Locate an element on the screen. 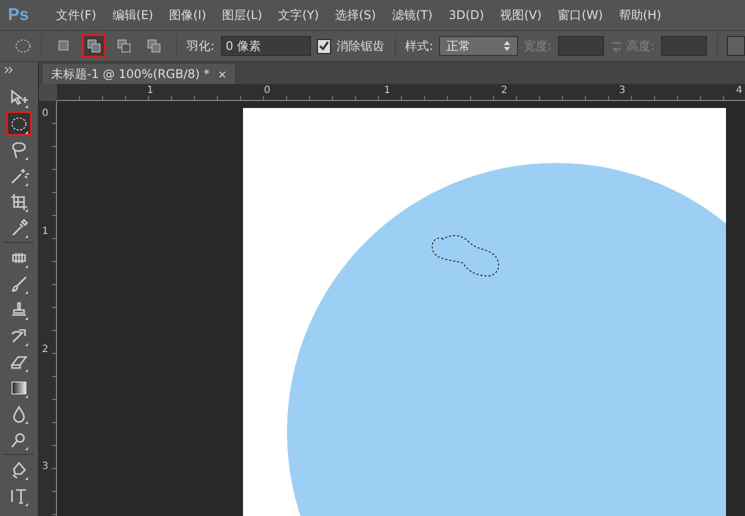 This screenshot has height=516, width=745. menu-item: 视图(V) is located at coordinates (521, 15).